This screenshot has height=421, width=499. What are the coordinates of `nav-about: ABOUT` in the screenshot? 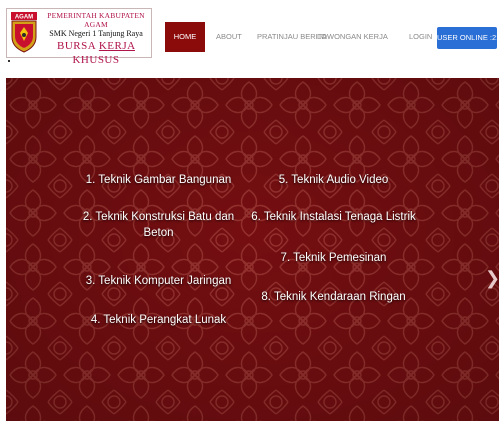 It's located at (229, 37).